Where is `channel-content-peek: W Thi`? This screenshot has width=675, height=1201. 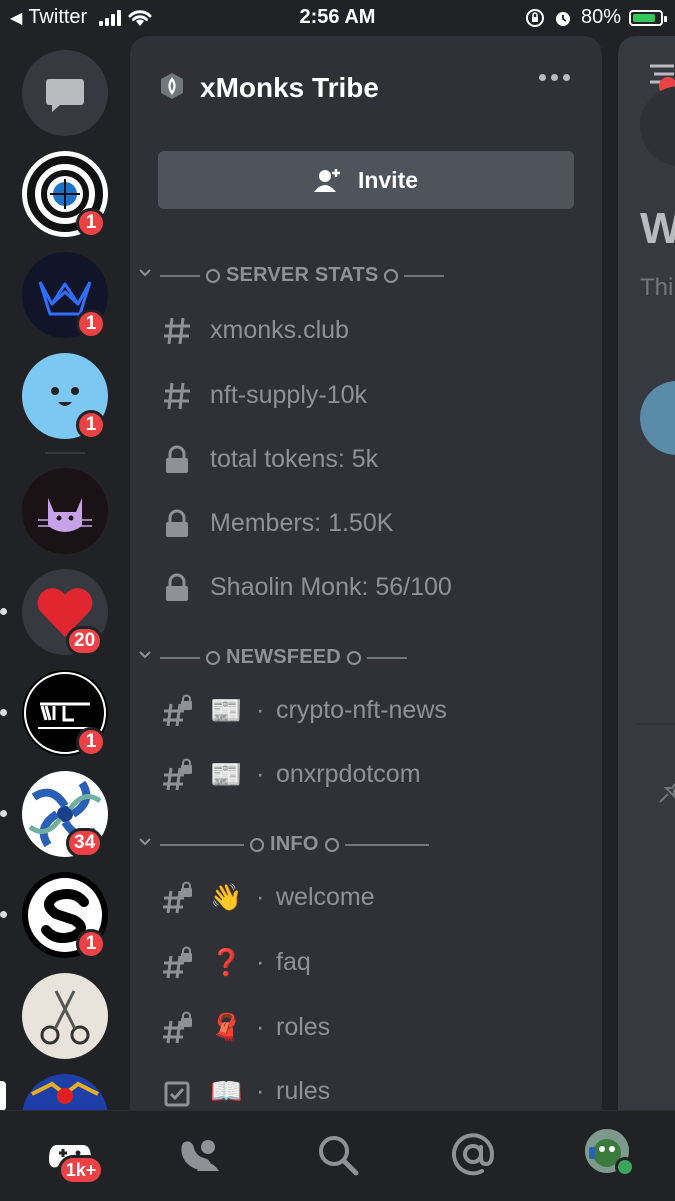 channel-content-peek: W Thi is located at coordinates (646, 573).